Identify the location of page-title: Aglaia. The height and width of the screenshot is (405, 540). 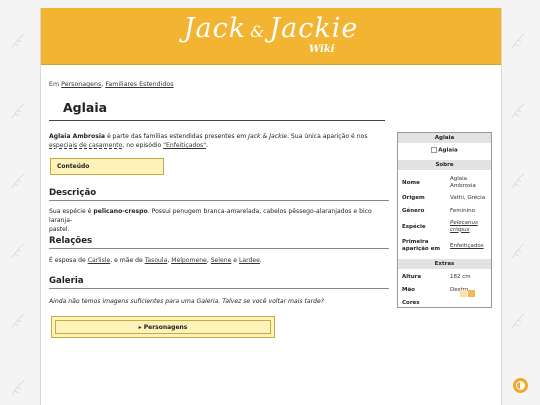
(85, 107).